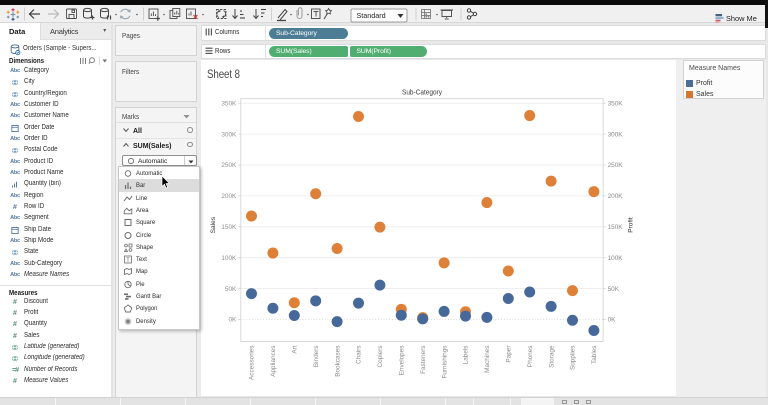  Describe the element at coordinates (573, 358) in the screenshot. I see `svg-text: Supplies` at that location.